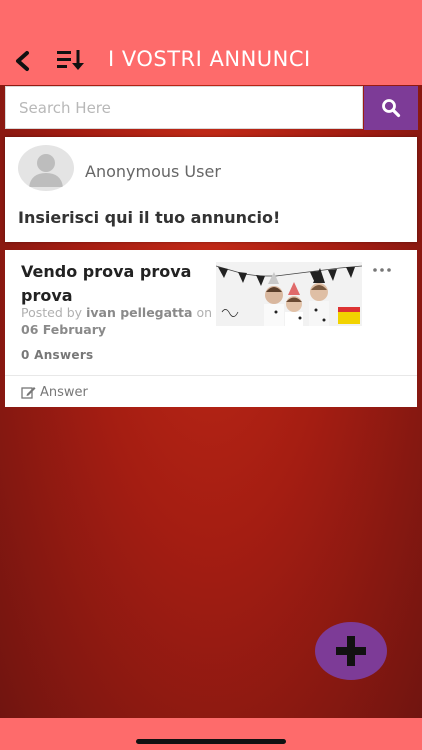 This screenshot has height=750, width=422. I want to click on top-bar: I VOSTRI ANNUNCI, so click(211, 42).